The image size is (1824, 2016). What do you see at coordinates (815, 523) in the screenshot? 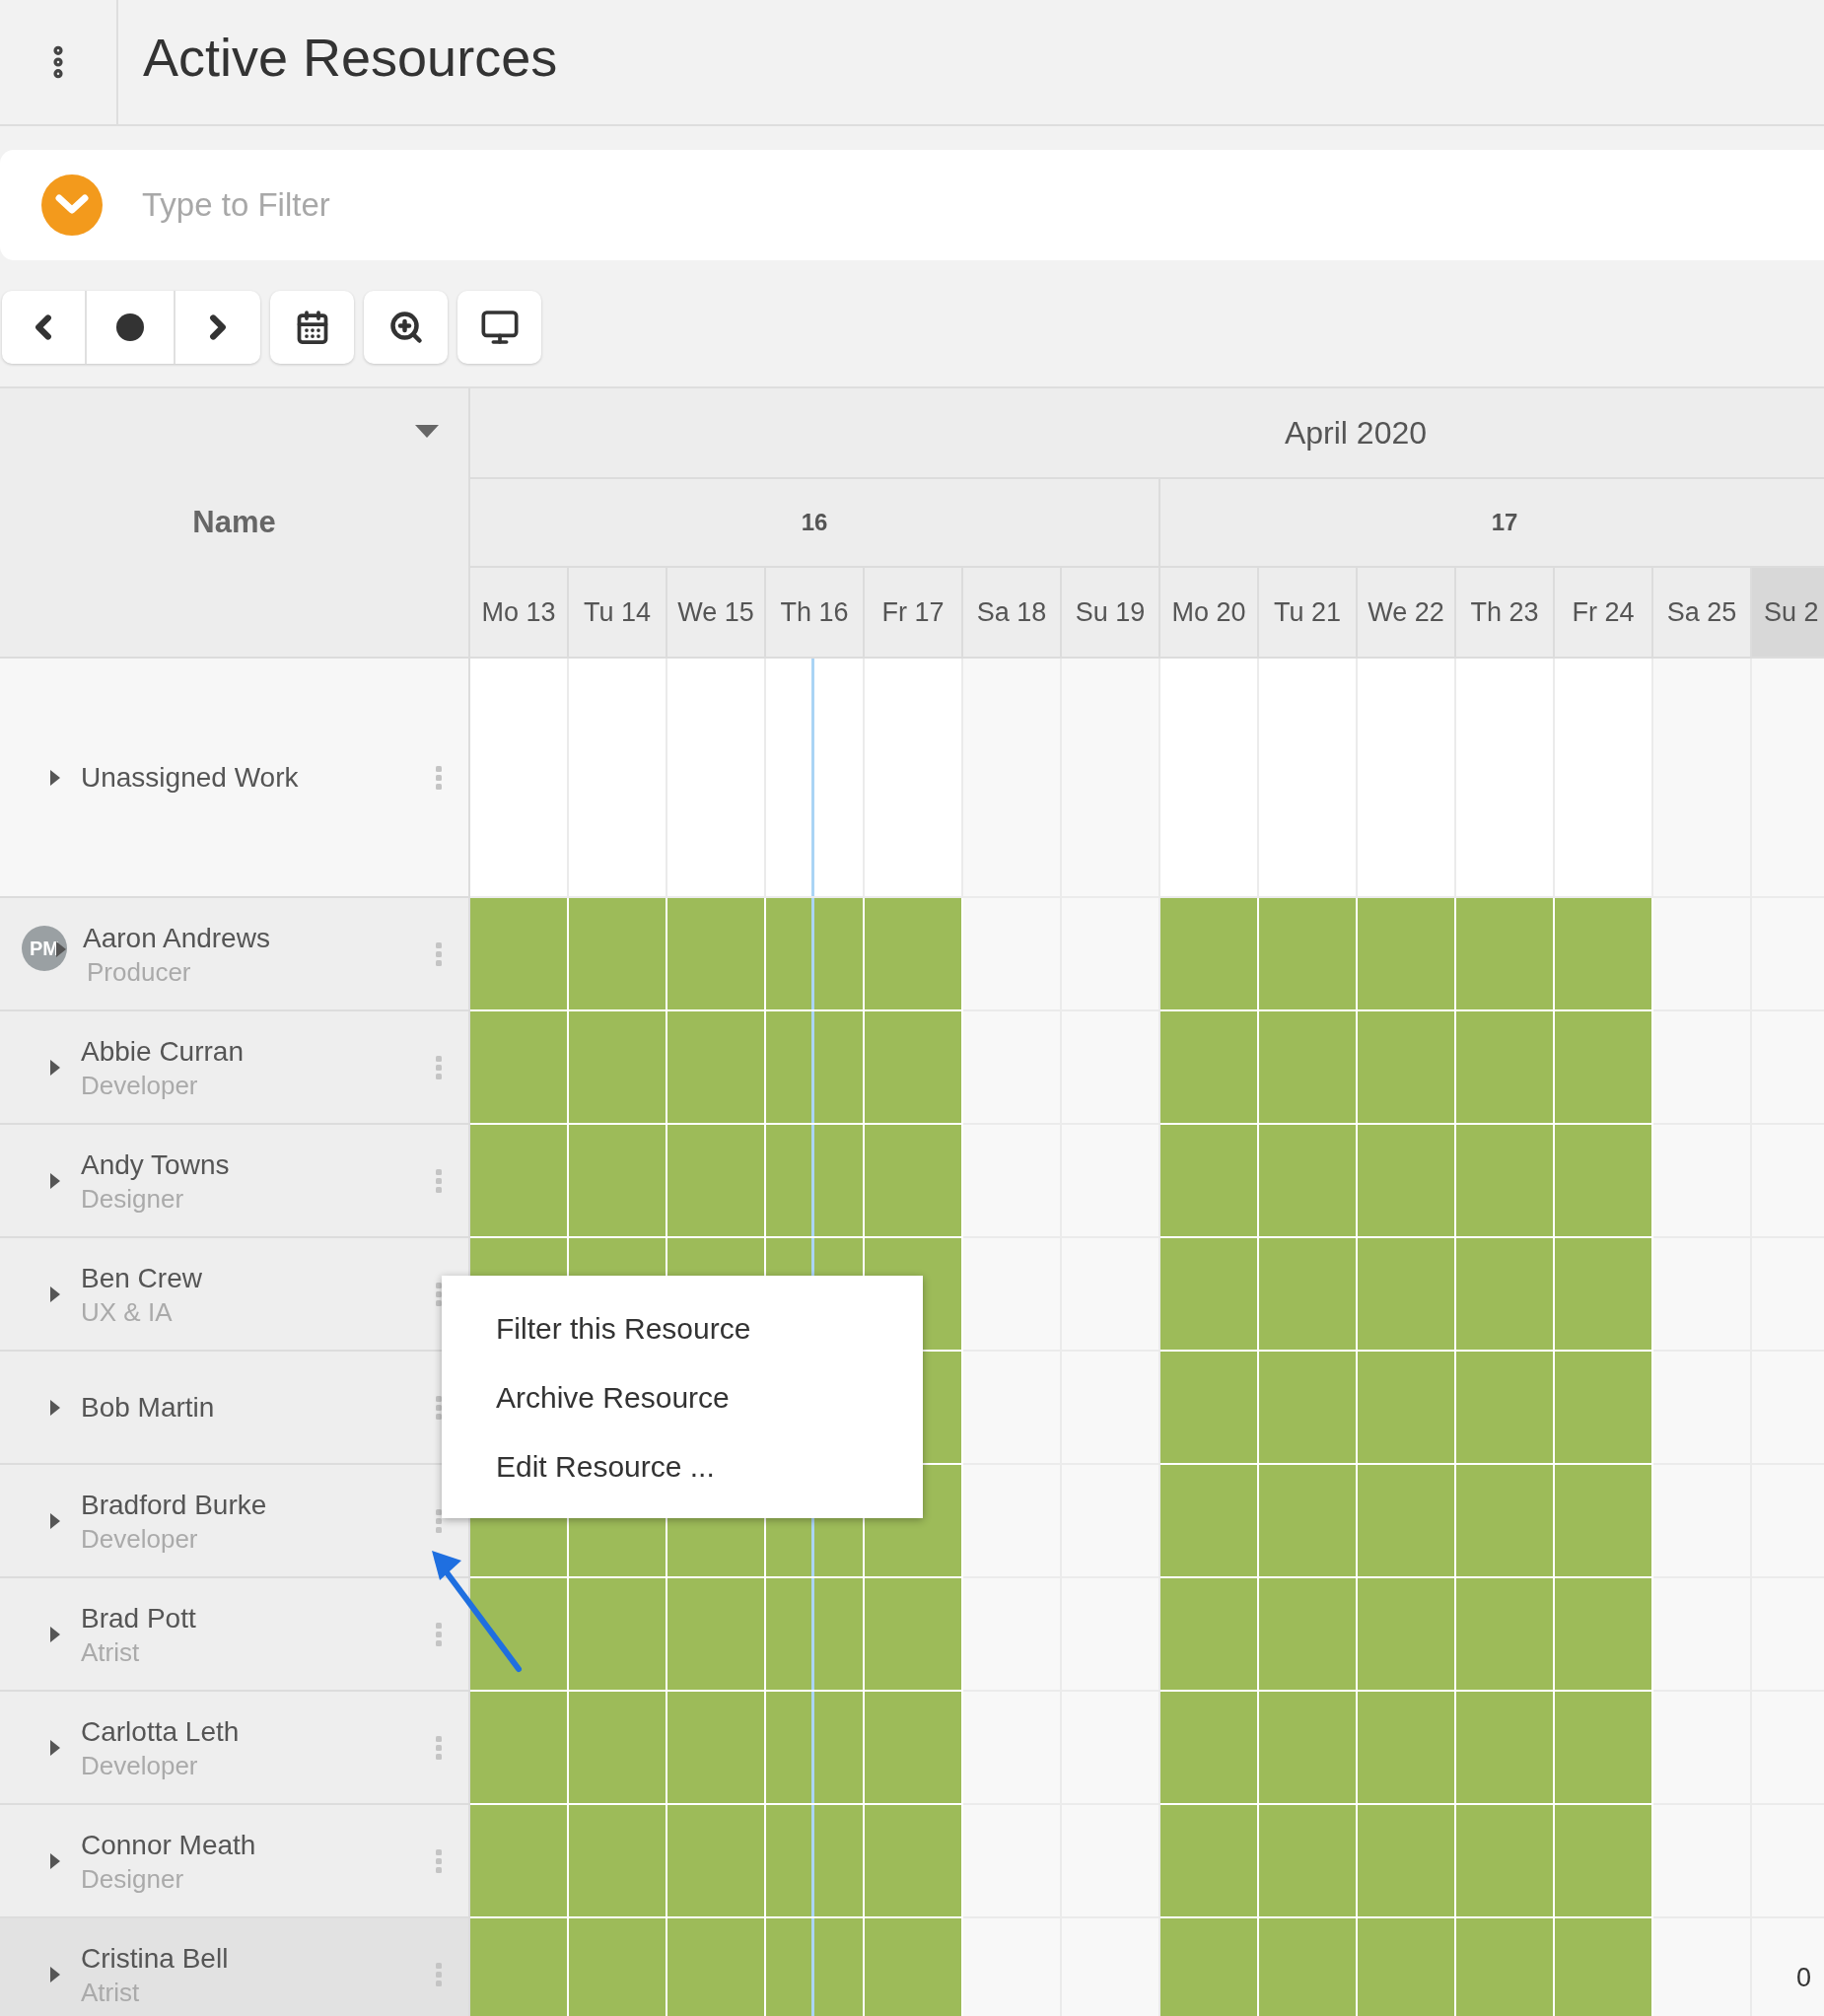
I see `week-header: 16` at bounding box center [815, 523].